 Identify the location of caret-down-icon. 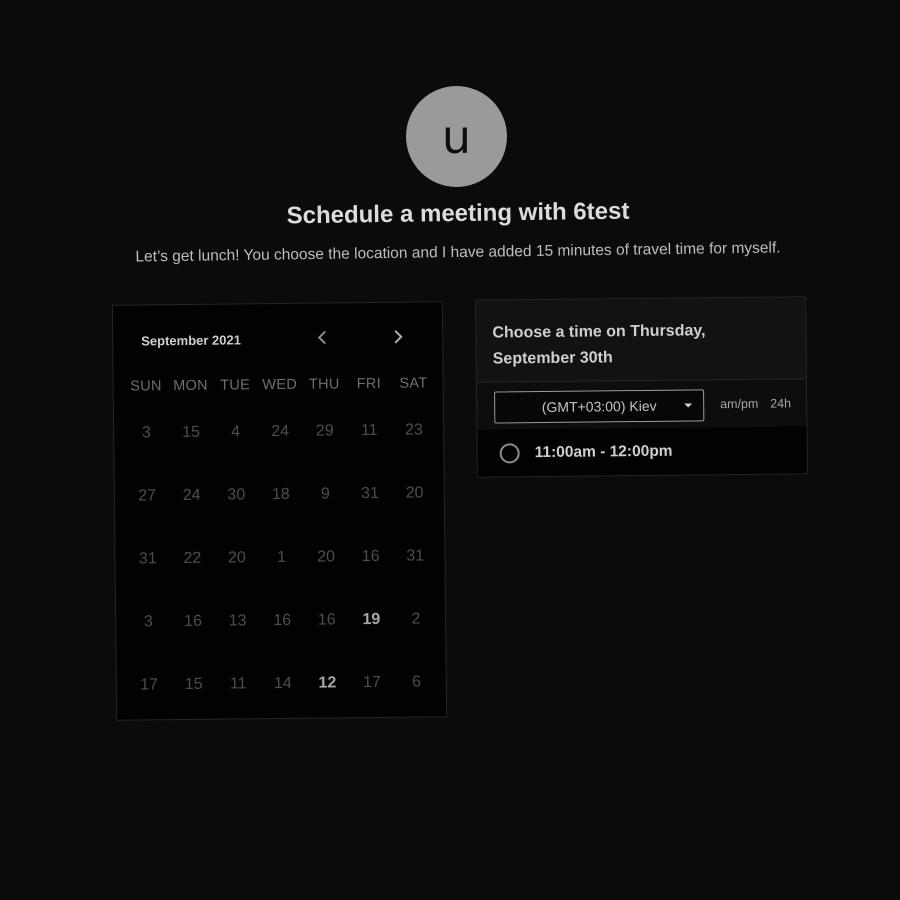
(688, 405).